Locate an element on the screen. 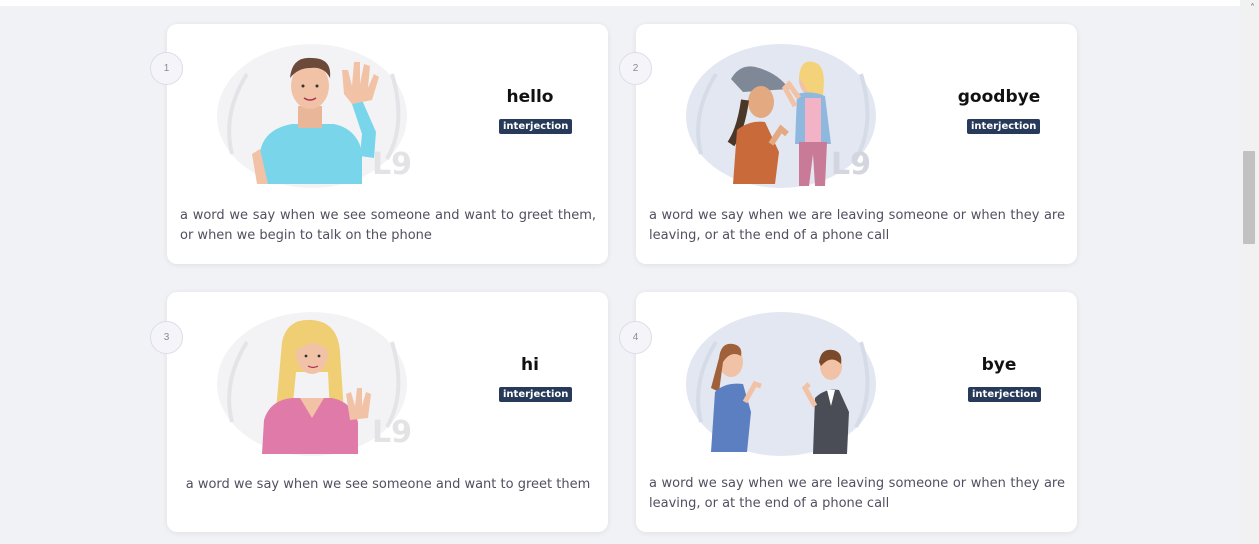 This screenshot has height=544, width=1259. word-title: bye is located at coordinates (999, 365).